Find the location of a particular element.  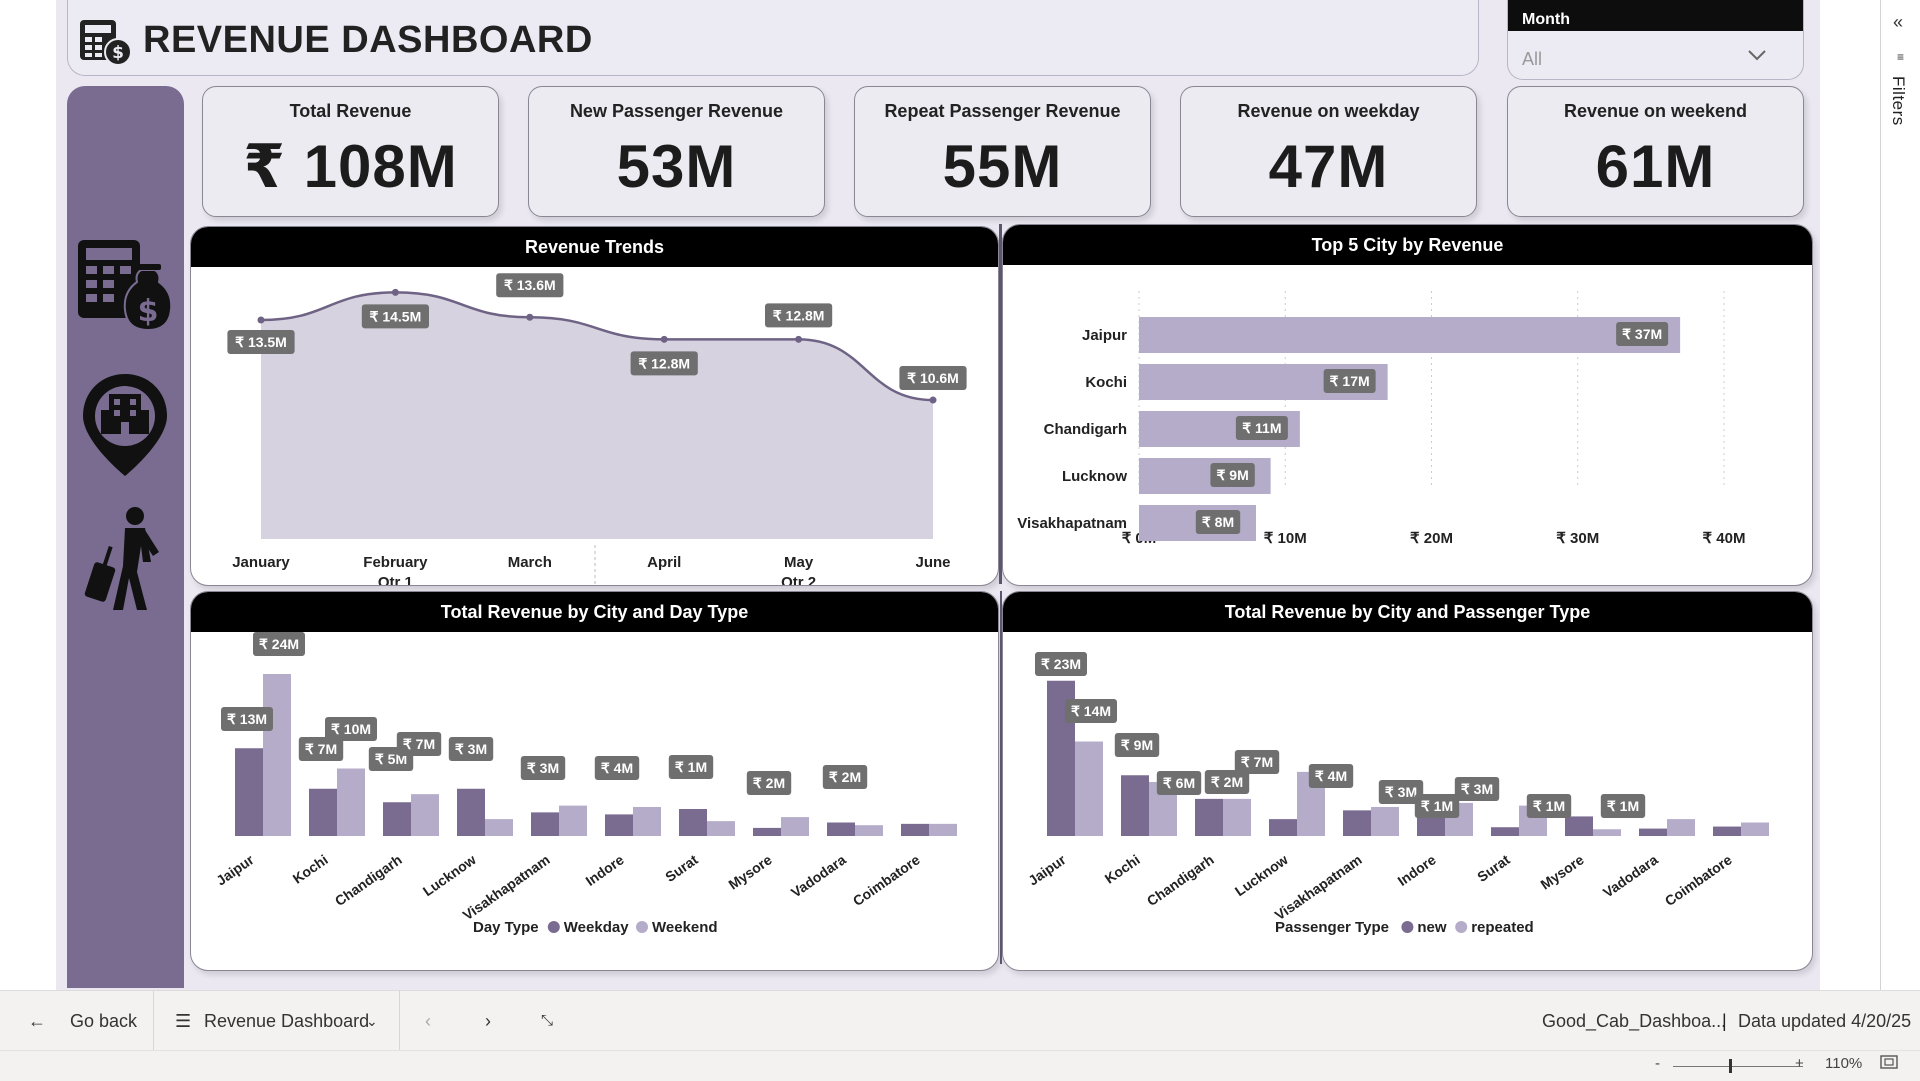

collapse-icon: « is located at coordinates (1898, 22).